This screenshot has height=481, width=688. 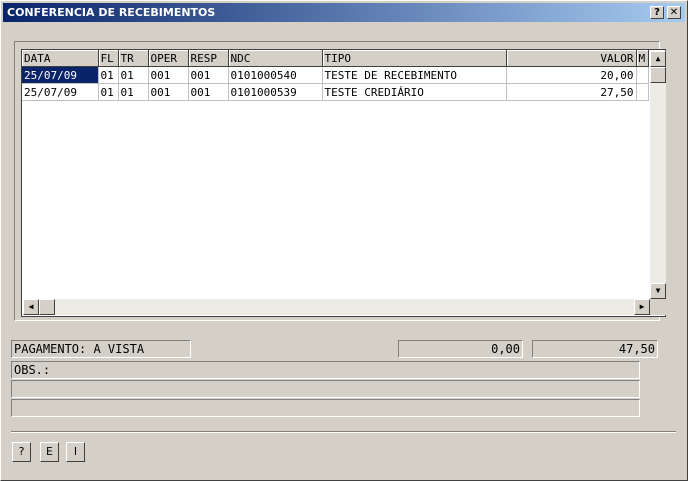 I want to click on vertical-scroll-thumb, so click(x=658, y=75).